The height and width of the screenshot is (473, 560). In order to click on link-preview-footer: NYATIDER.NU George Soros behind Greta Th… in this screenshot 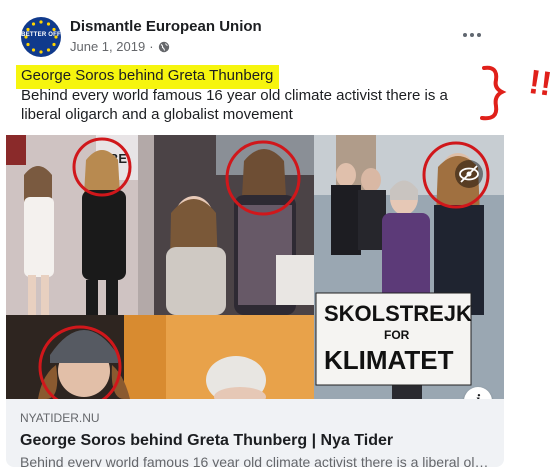, I will do `click(255, 433)`.